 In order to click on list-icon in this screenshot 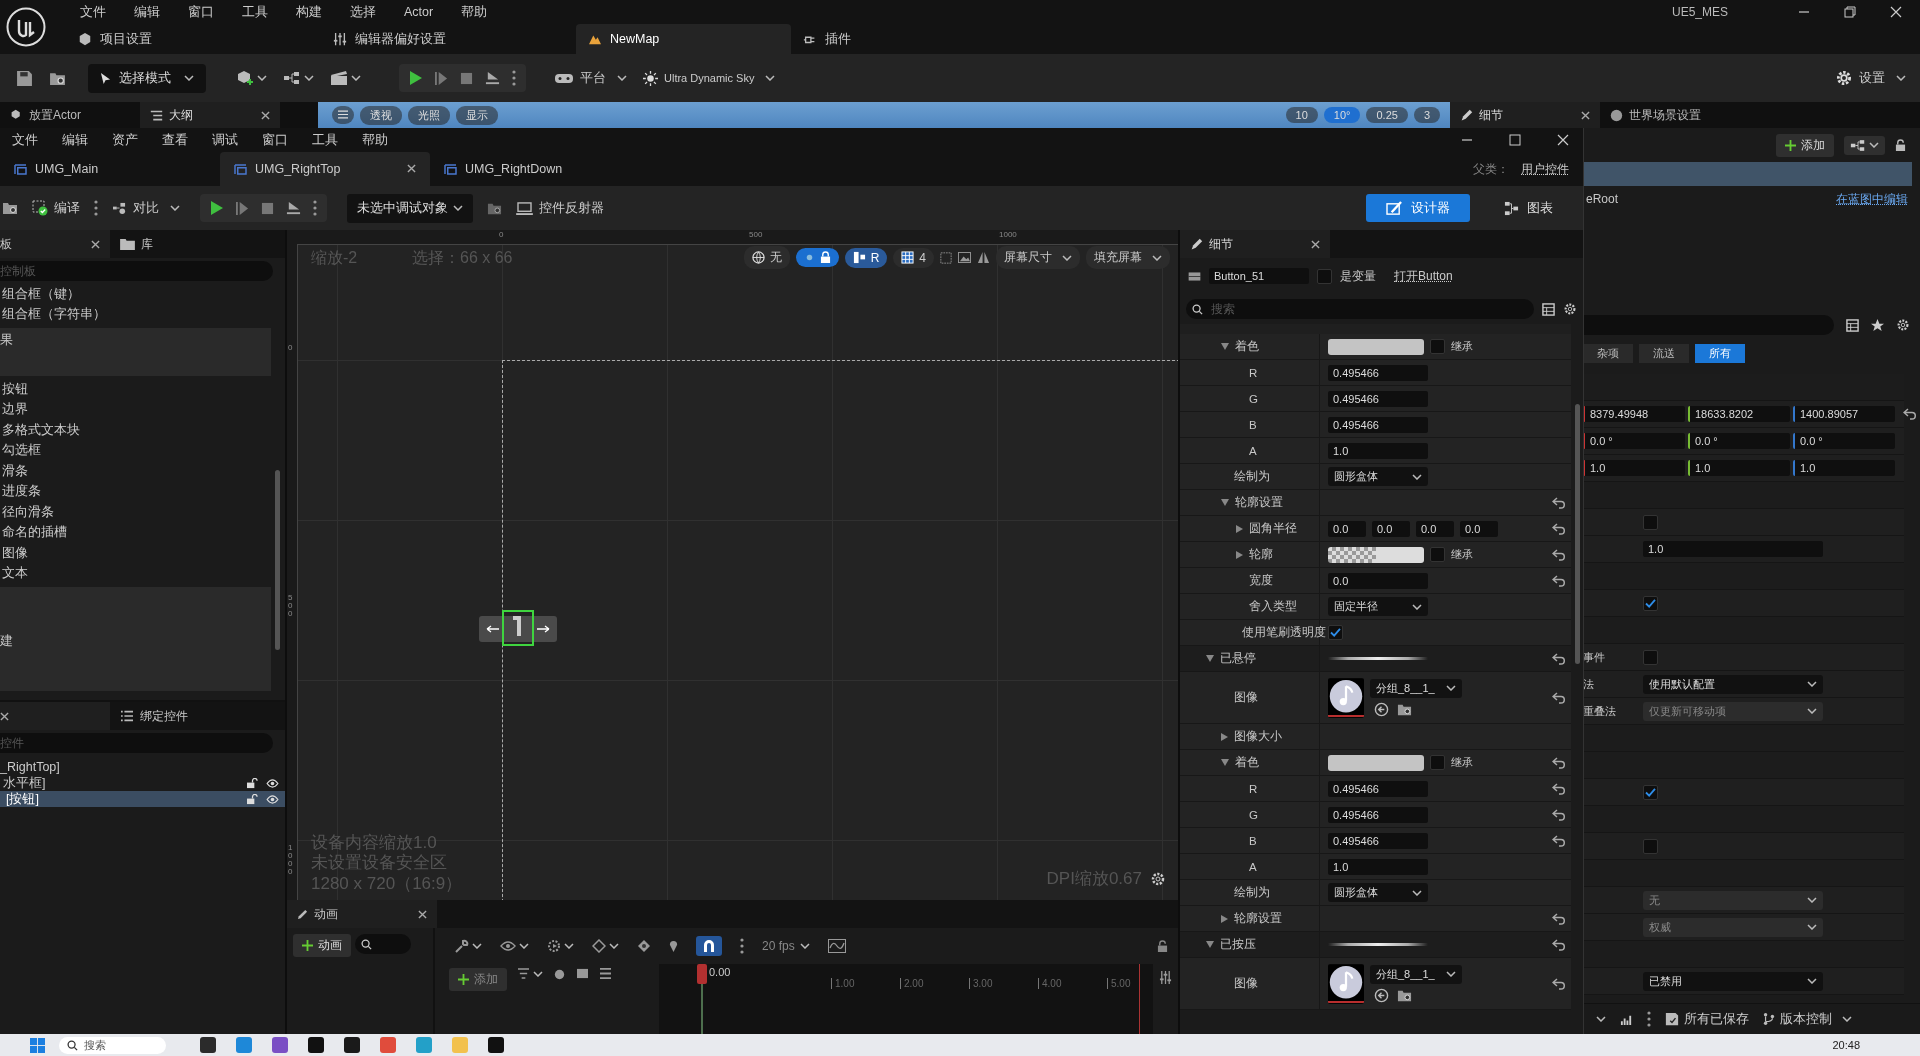, I will do `click(605, 973)`.